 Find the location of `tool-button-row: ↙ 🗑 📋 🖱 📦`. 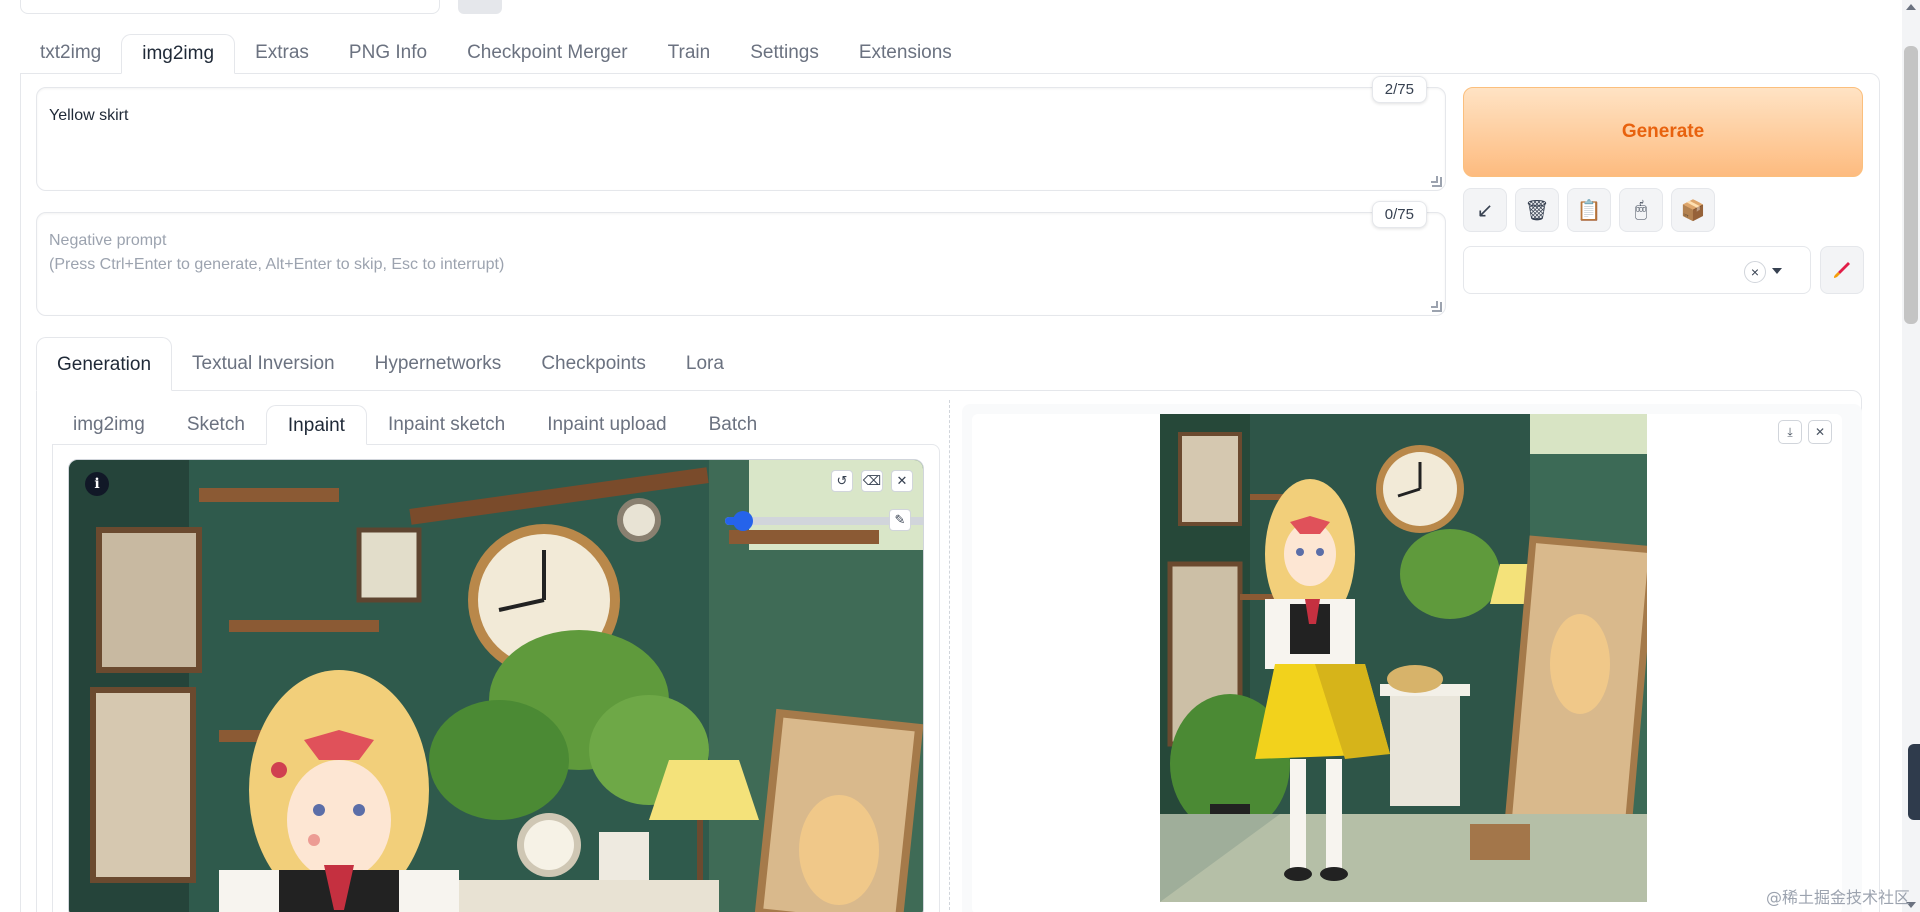

tool-button-row: ↙ 🗑 📋 🖱 📦 is located at coordinates (1589, 210).